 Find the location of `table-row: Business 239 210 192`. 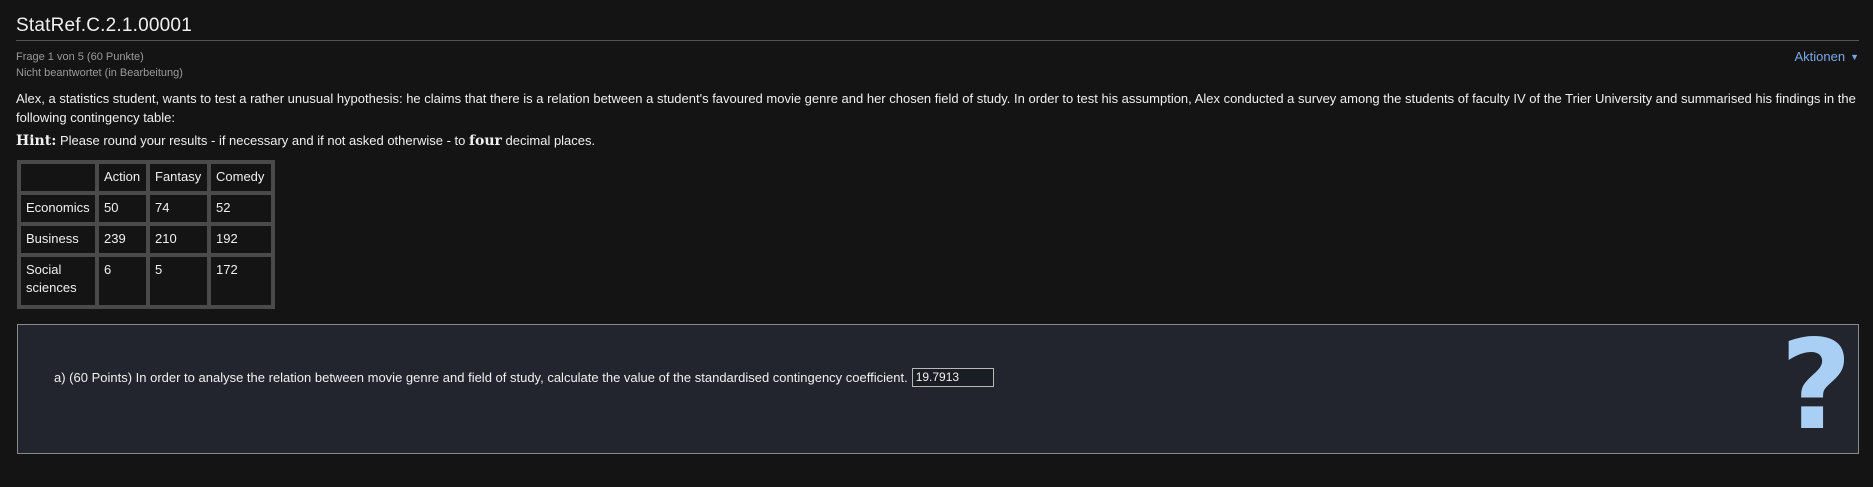

table-row: Business 239 210 192 is located at coordinates (146, 239).